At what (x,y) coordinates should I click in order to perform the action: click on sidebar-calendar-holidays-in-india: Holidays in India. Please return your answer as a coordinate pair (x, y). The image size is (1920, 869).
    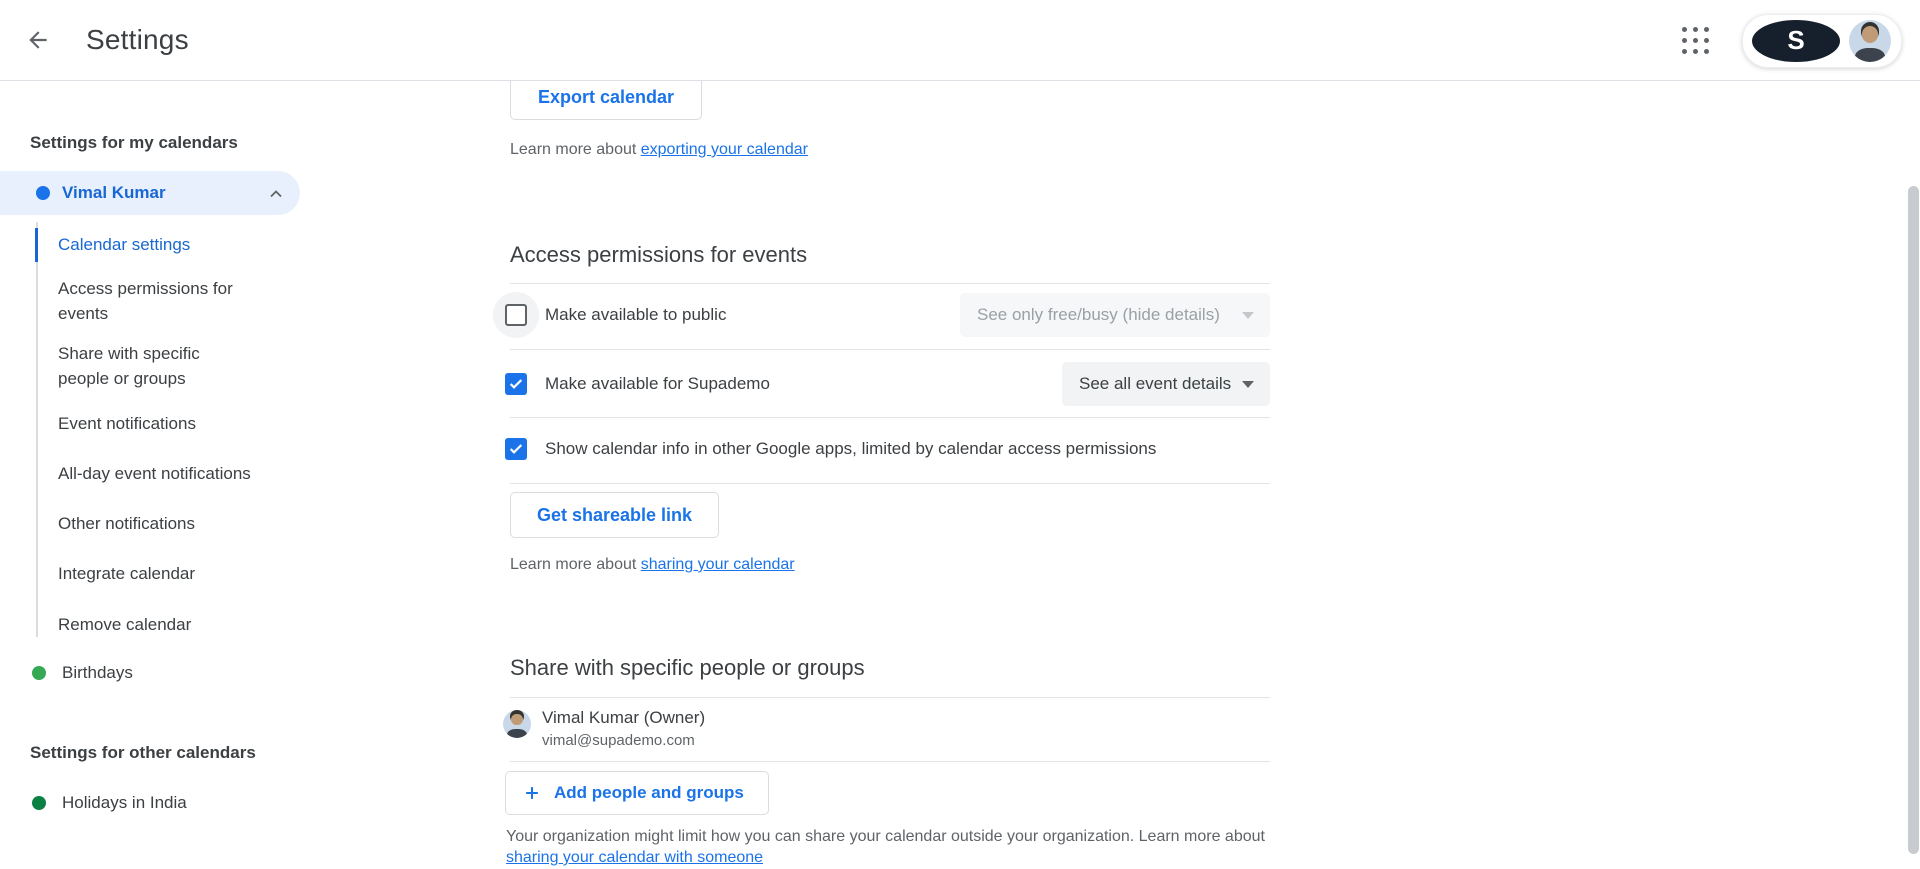
    Looking at the image, I should click on (124, 803).